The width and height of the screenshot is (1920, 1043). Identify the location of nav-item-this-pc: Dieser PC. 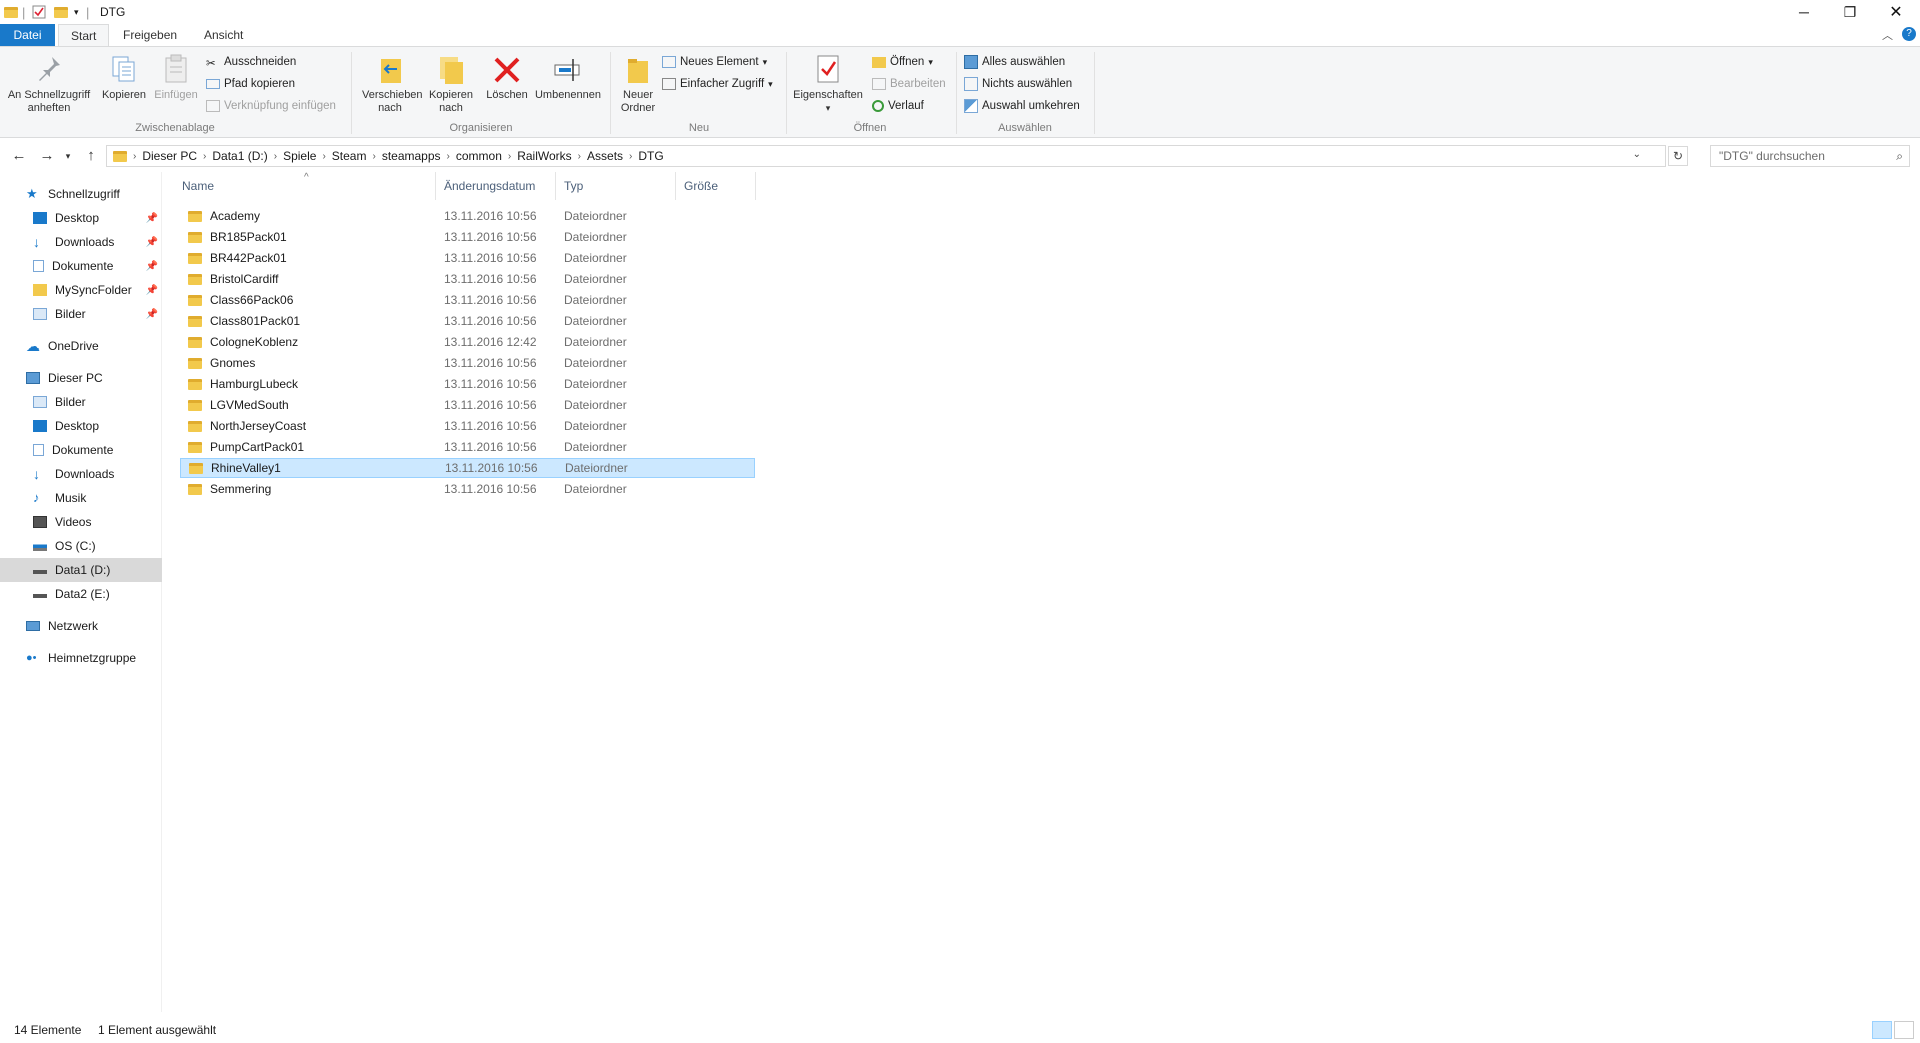
(81, 378).